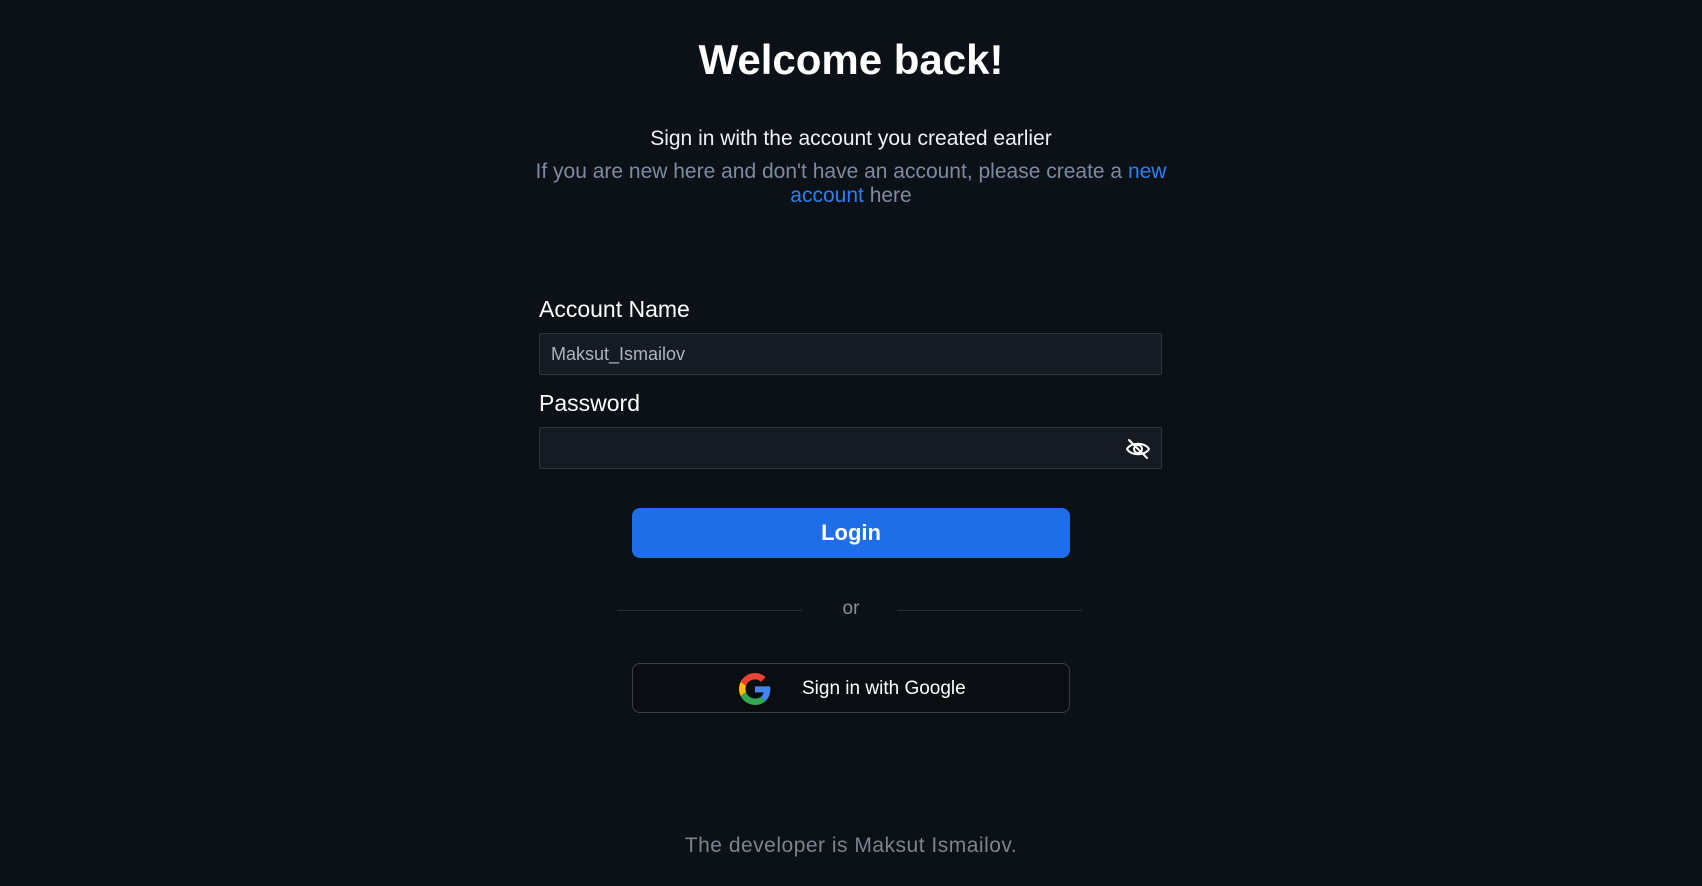 The height and width of the screenshot is (886, 1702). I want to click on account-name-field-wrapper, so click(850, 354).